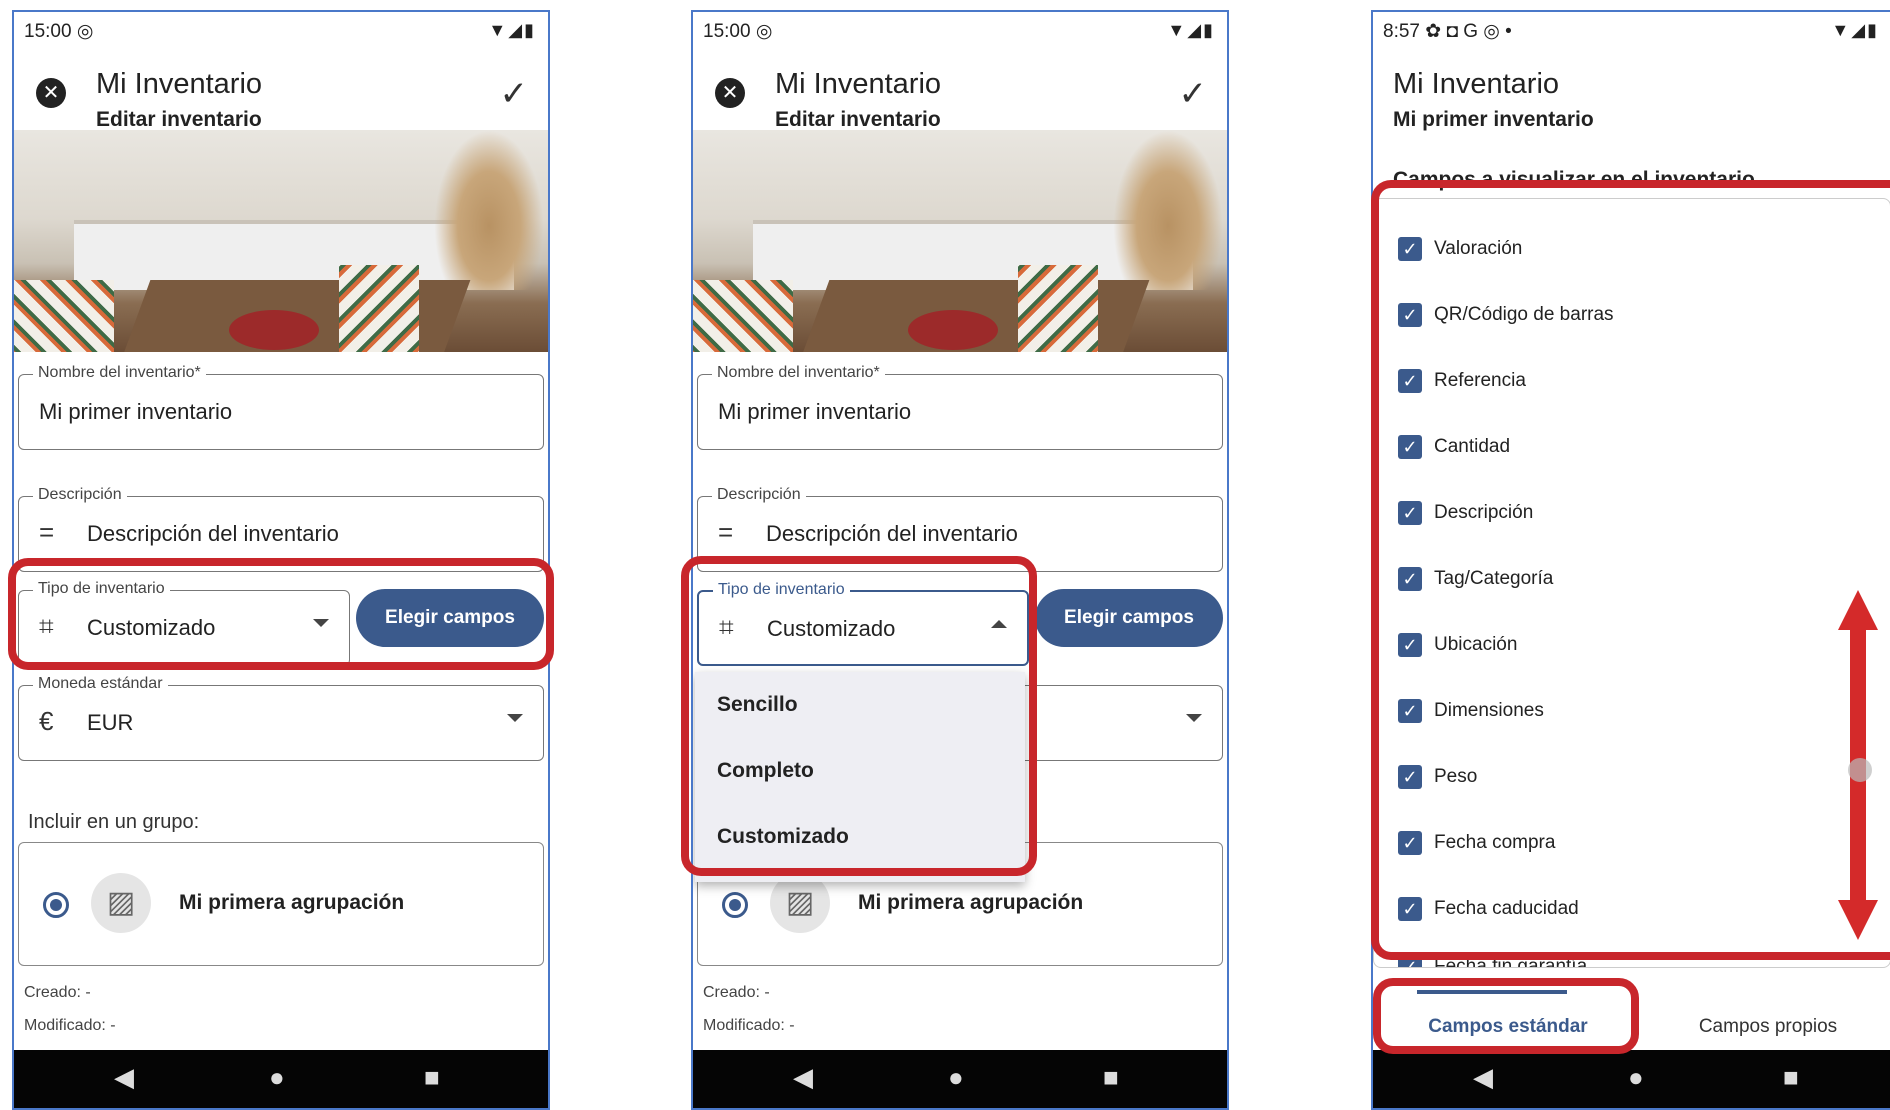  I want to click on status-time: 8:57, so click(1401, 31).